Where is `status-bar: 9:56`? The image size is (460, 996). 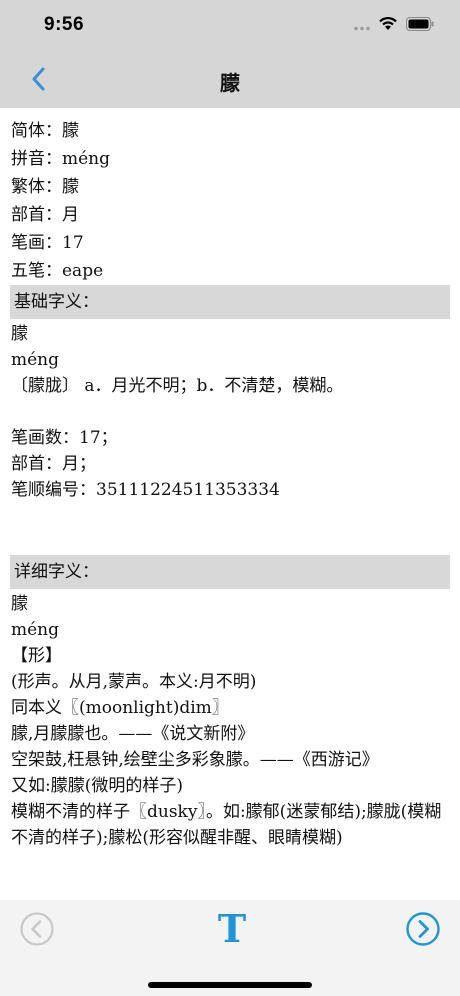
status-bar: 9:56 is located at coordinates (230, 25).